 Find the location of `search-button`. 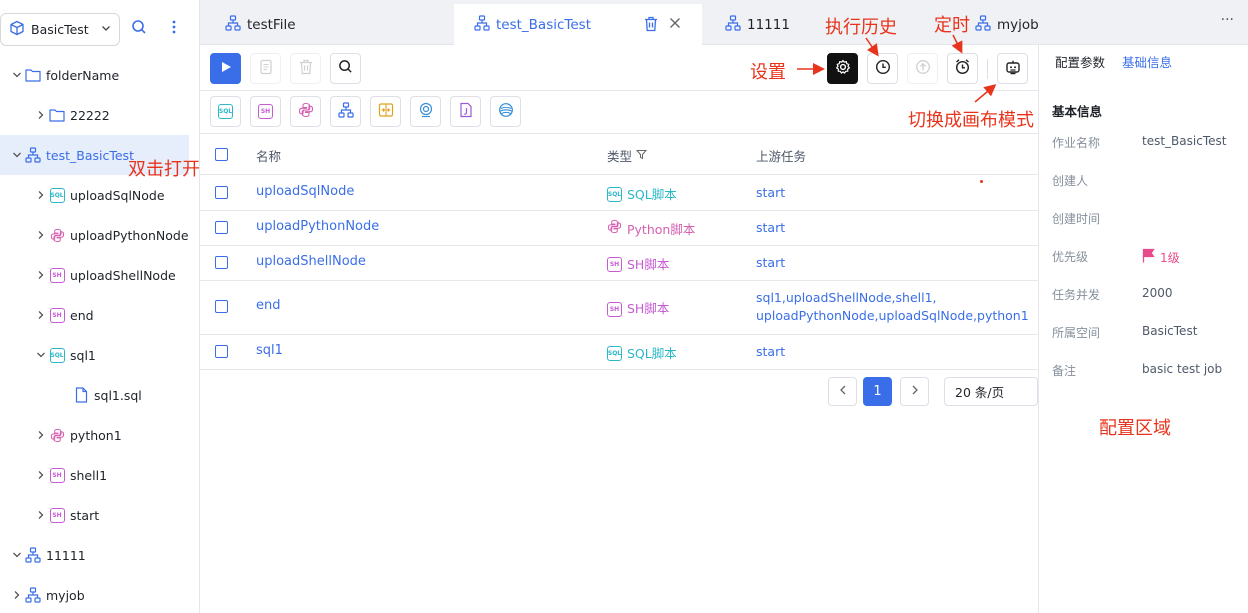

search-button is located at coordinates (139, 29).